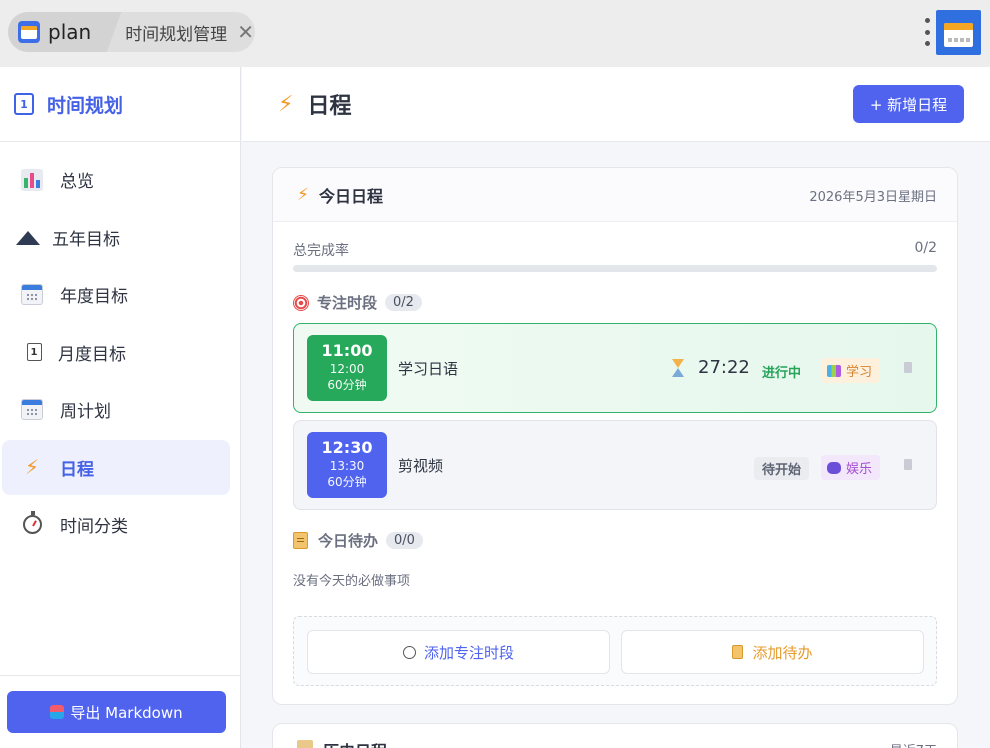  I want to click on progress-bar, so click(615, 268).